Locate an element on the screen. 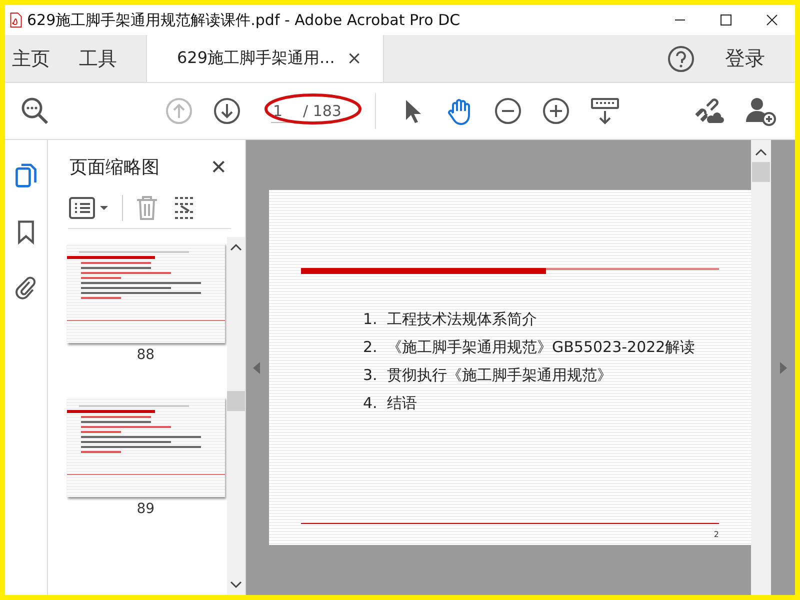 This screenshot has height=600, width=800. slide-page-number: 2 is located at coordinates (716, 534).